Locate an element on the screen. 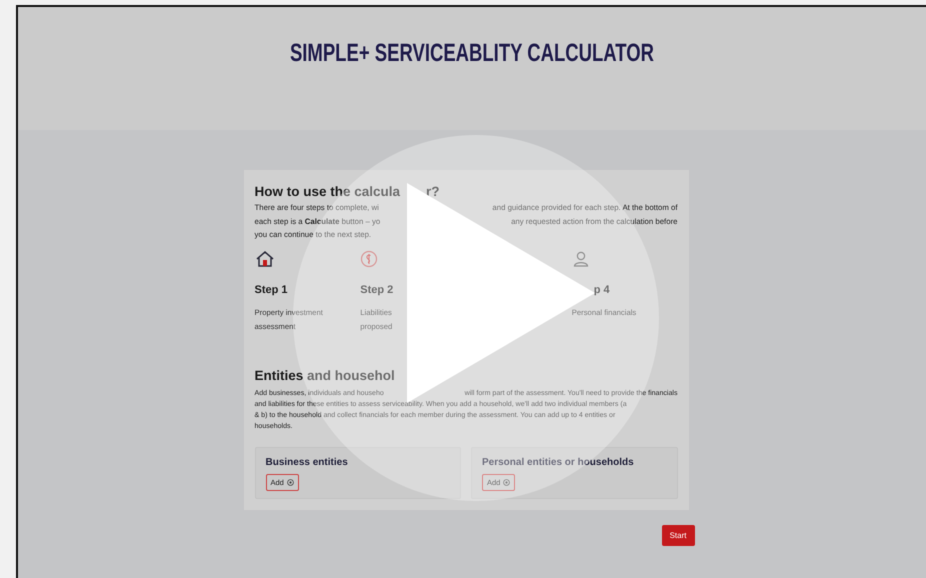 The width and height of the screenshot is (926, 578). panel-title: Business entities is located at coordinates (307, 462).